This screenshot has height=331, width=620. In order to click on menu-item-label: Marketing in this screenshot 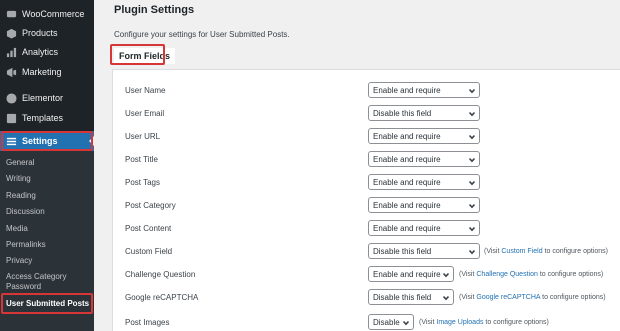, I will do `click(42, 72)`.